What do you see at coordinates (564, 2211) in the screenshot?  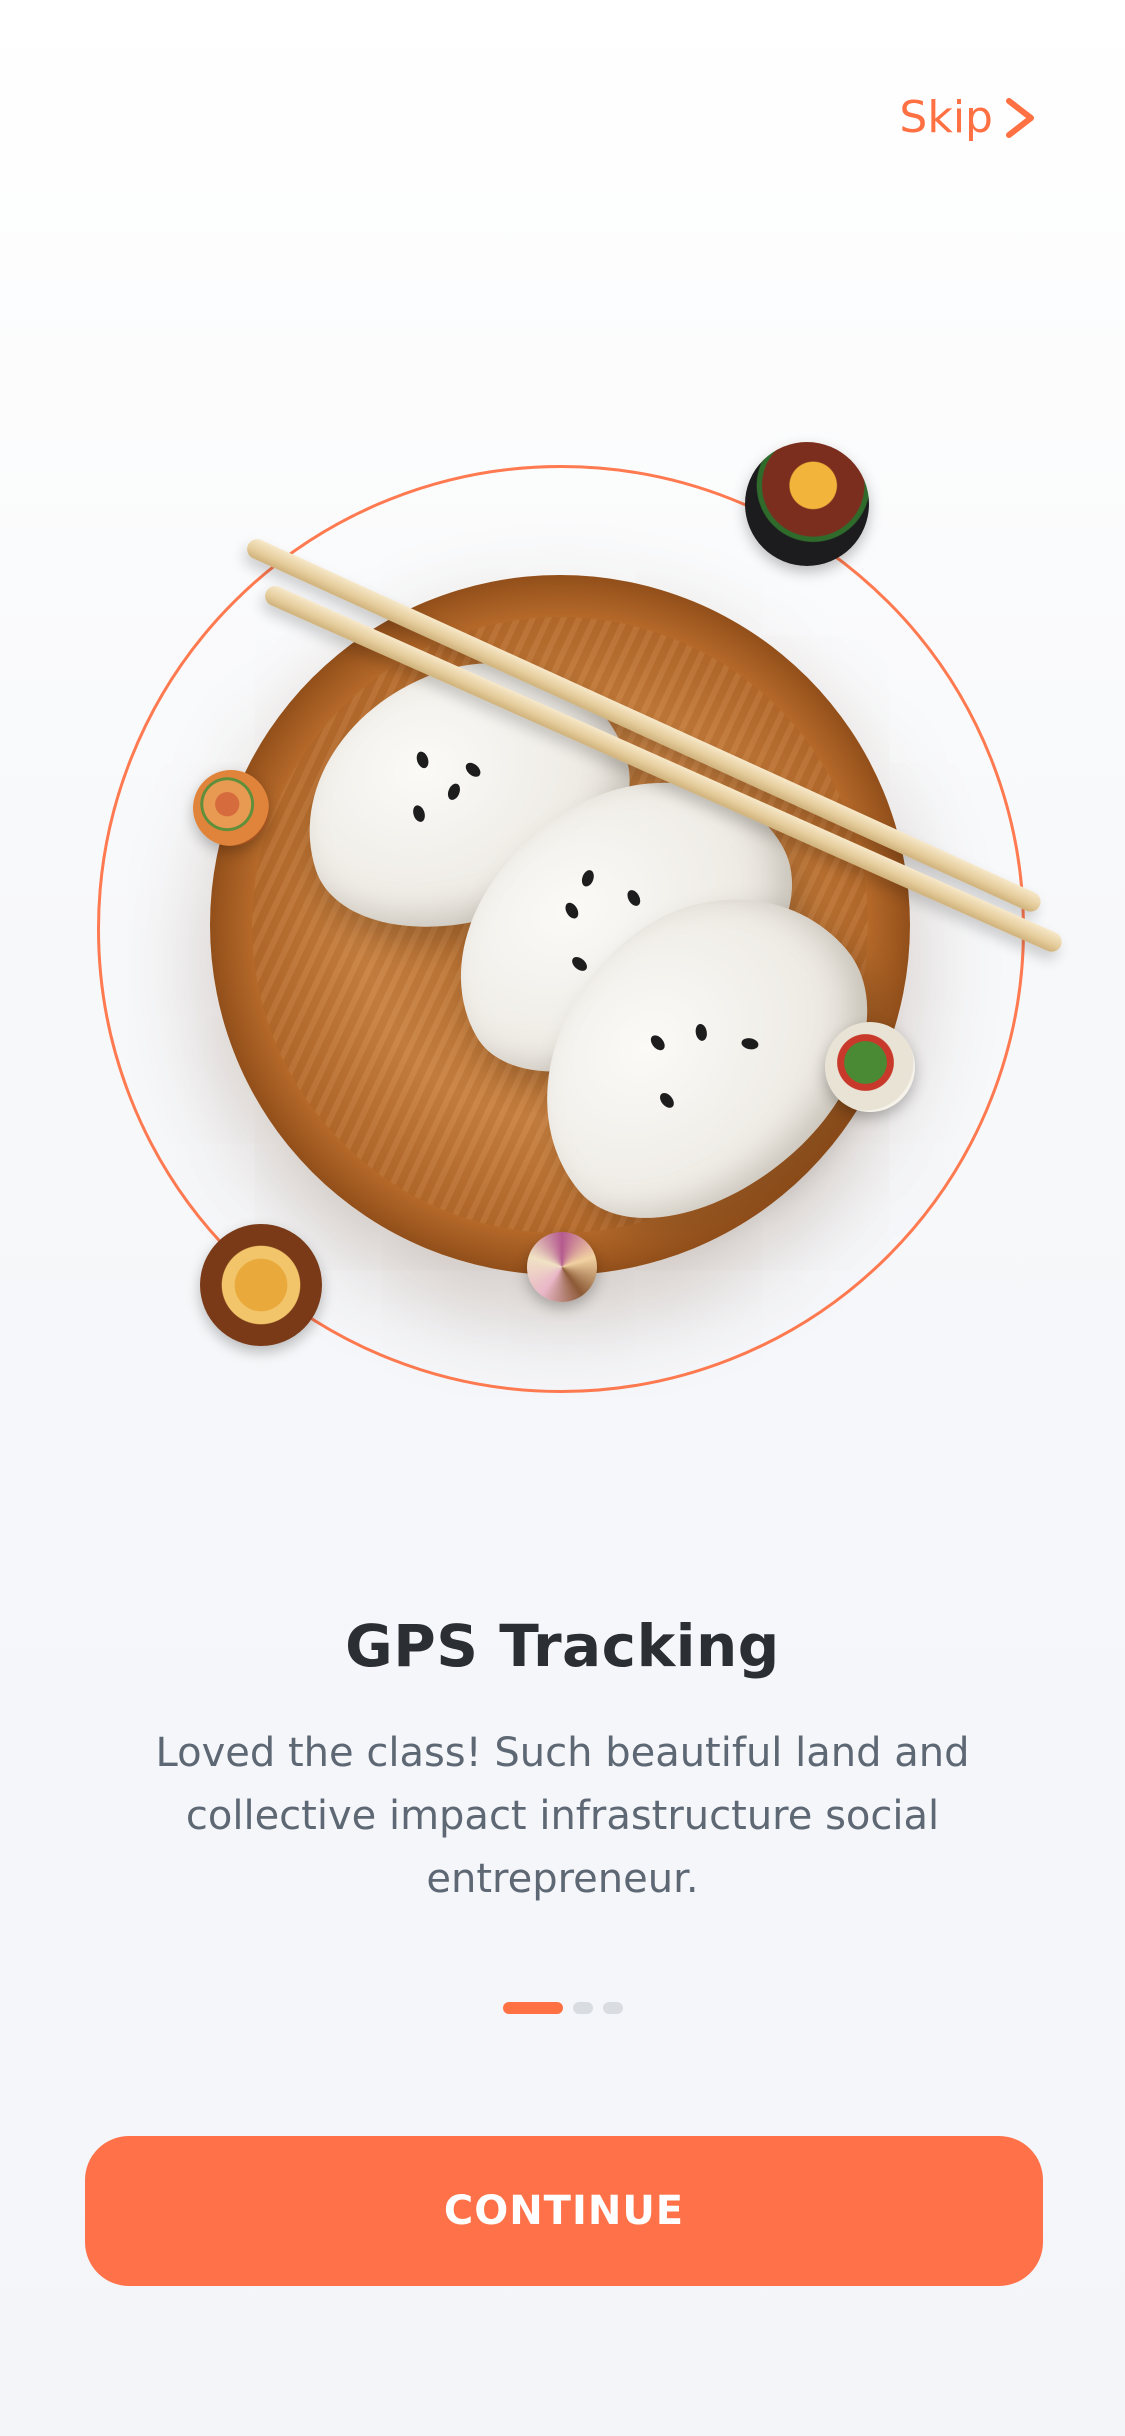 I see `continue-button: CONTINUE` at bounding box center [564, 2211].